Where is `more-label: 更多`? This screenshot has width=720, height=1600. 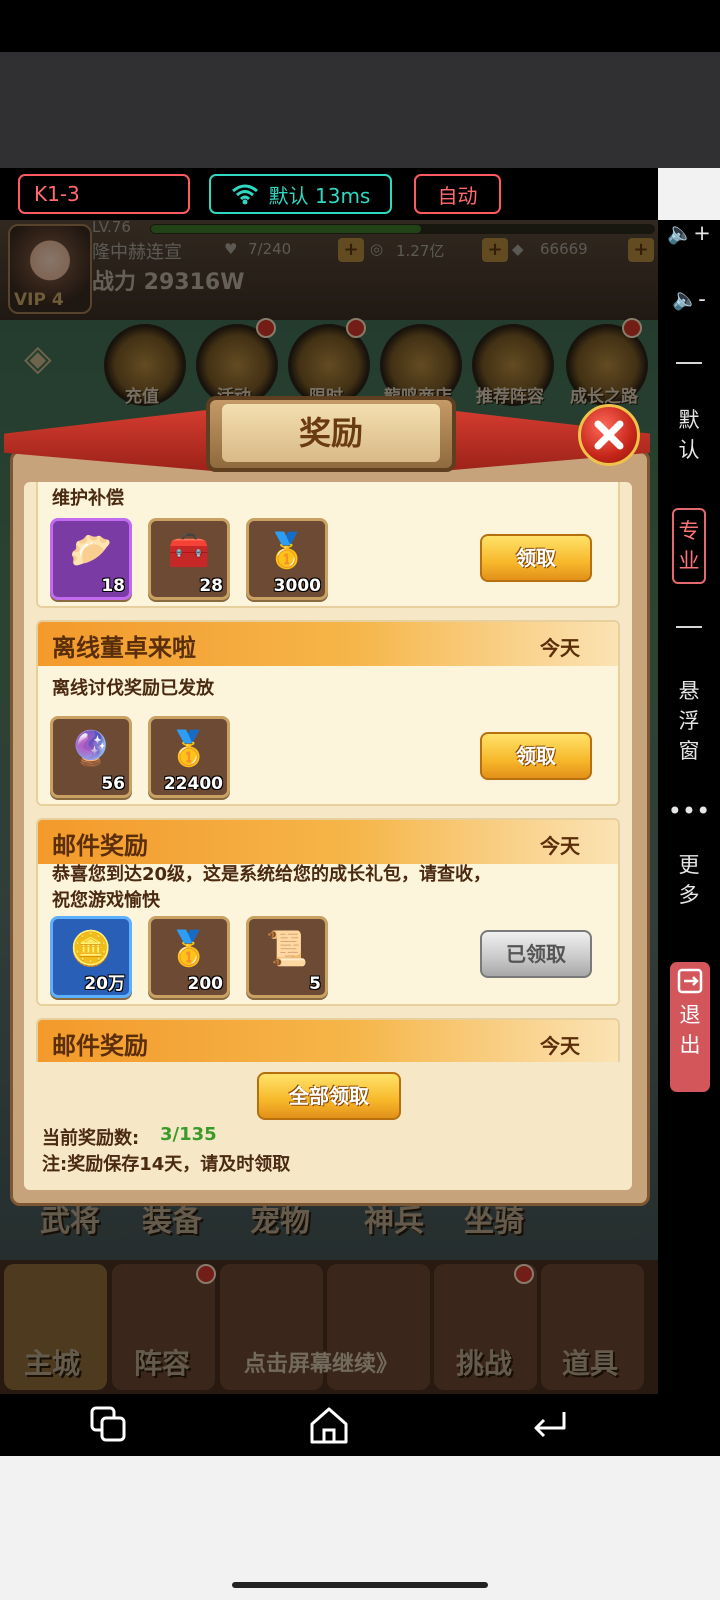
more-label: 更多 is located at coordinates (689, 880).